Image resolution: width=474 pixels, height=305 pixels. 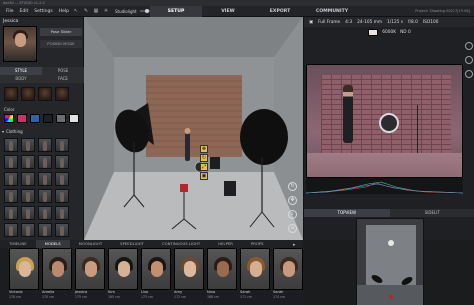 I want to click on tab-helper: HELPER, so click(x=225, y=244).